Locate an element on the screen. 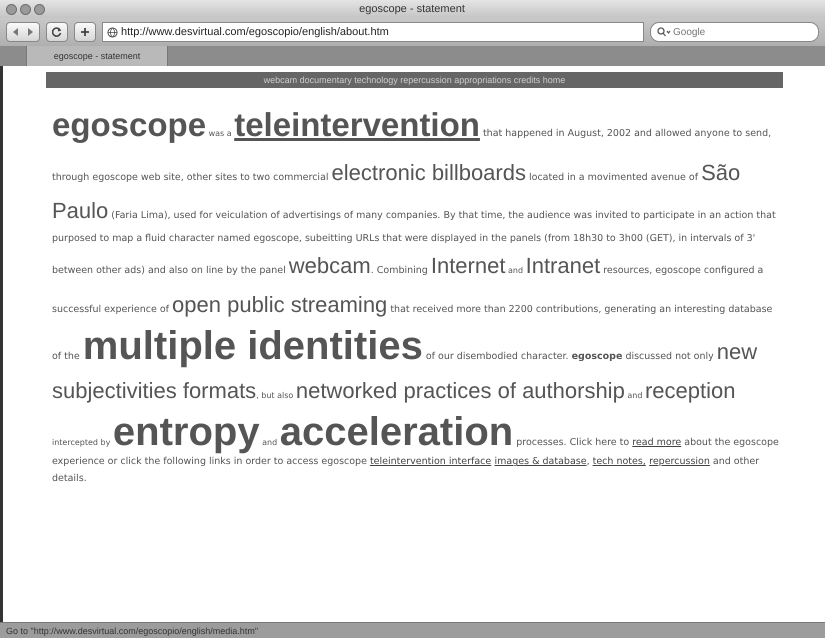 This screenshot has width=825, height=638. text-link: repercussion is located at coordinates (679, 462).